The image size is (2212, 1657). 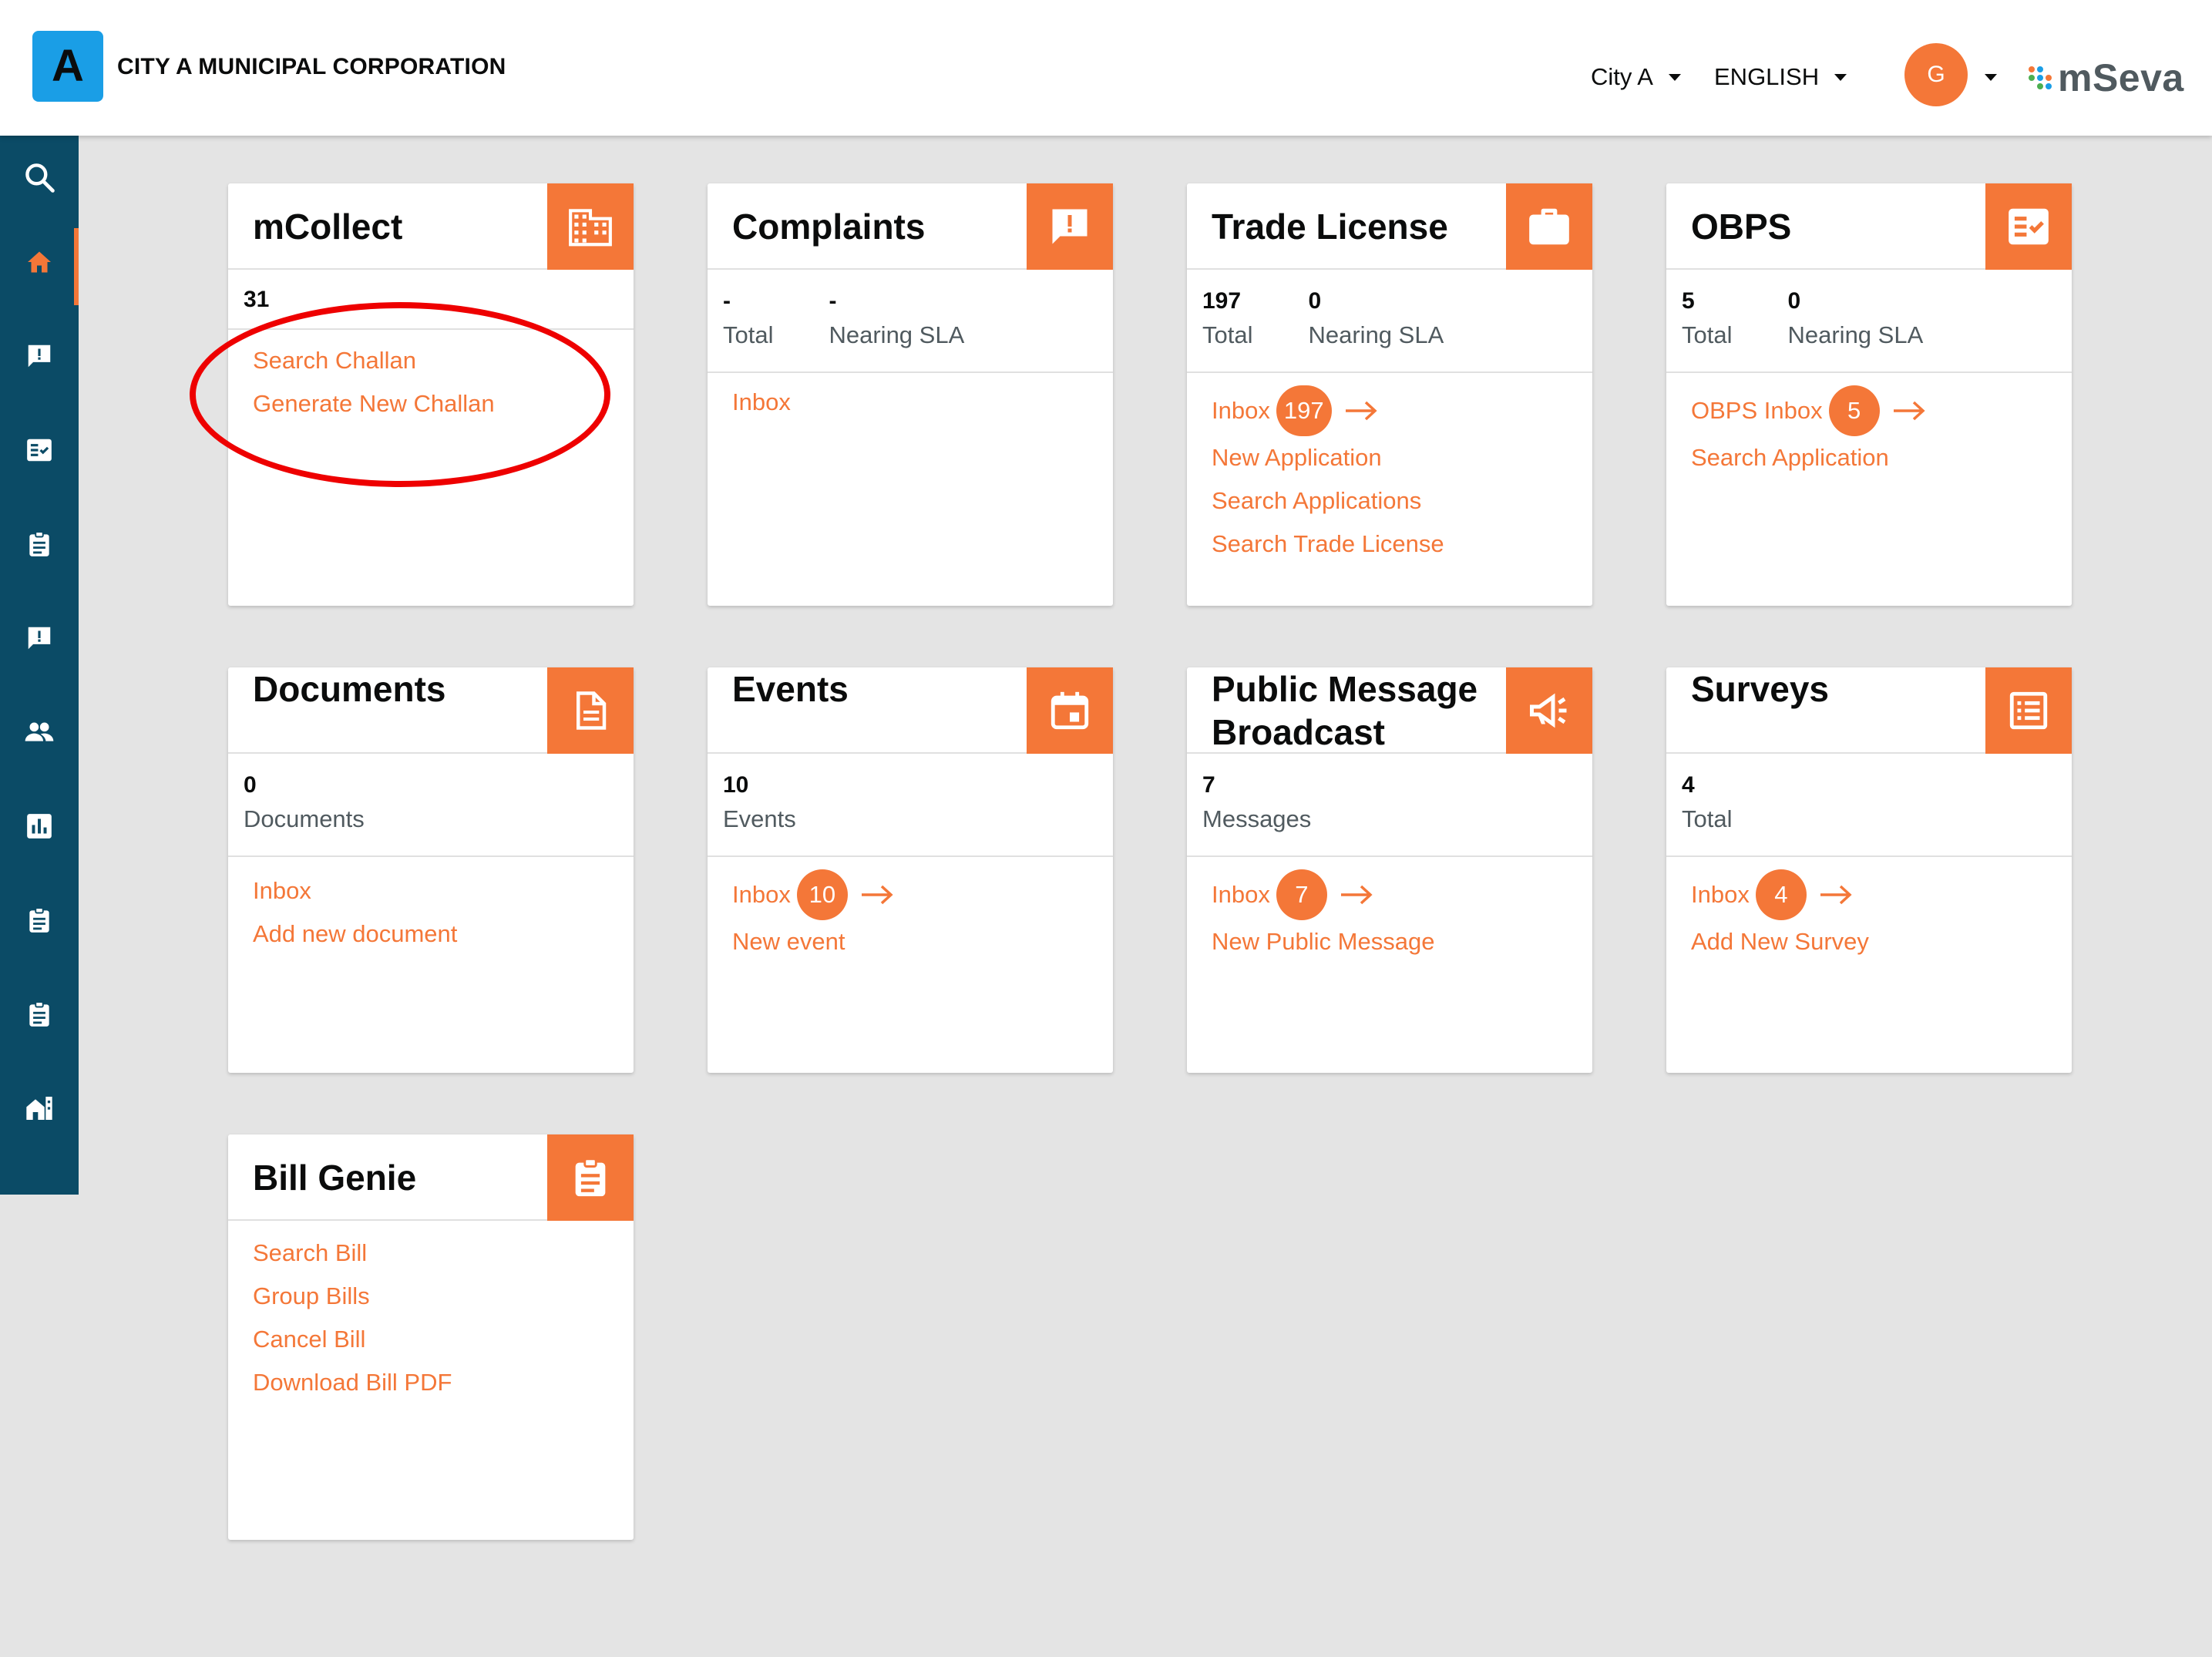 What do you see at coordinates (1402, 941) in the screenshot?
I see `link-new-public-message: New Public Message` at bounding box center [1402, 941].